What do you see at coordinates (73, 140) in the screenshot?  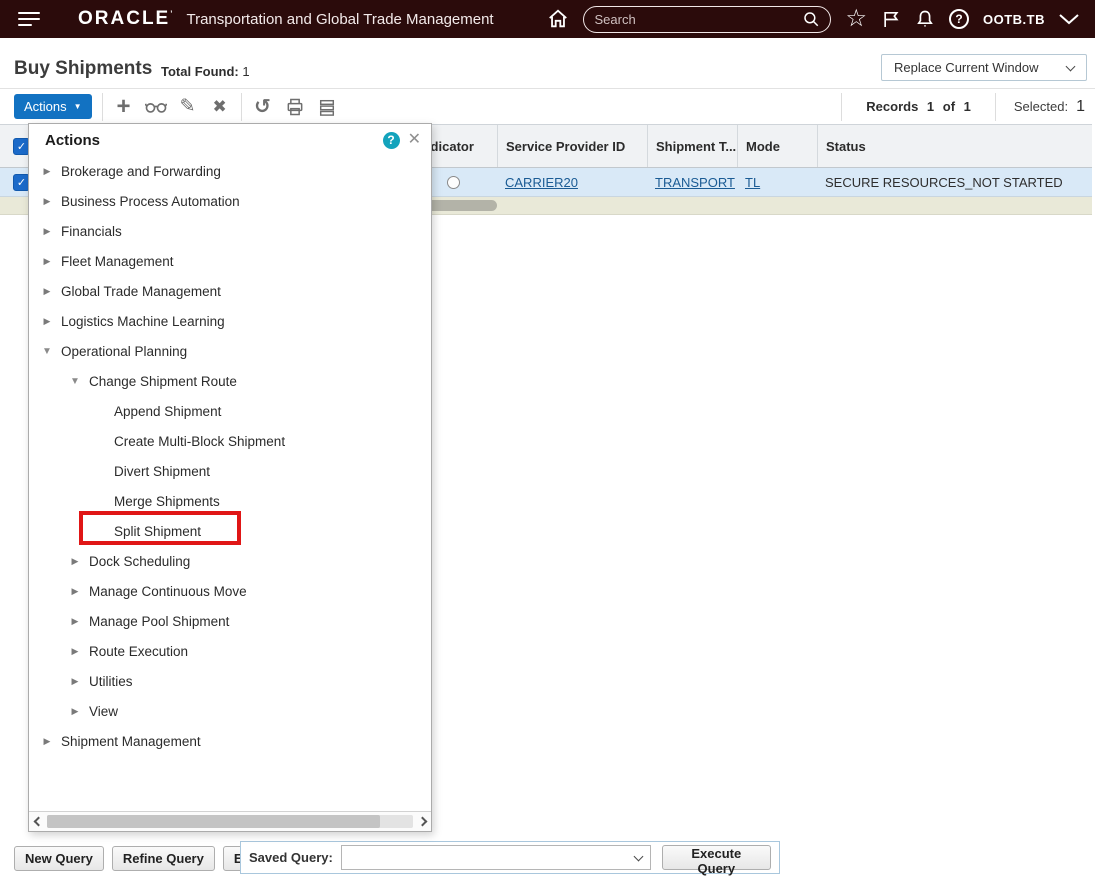 I see `actions-popup-title: Actions` at bounding box center [73, 140].